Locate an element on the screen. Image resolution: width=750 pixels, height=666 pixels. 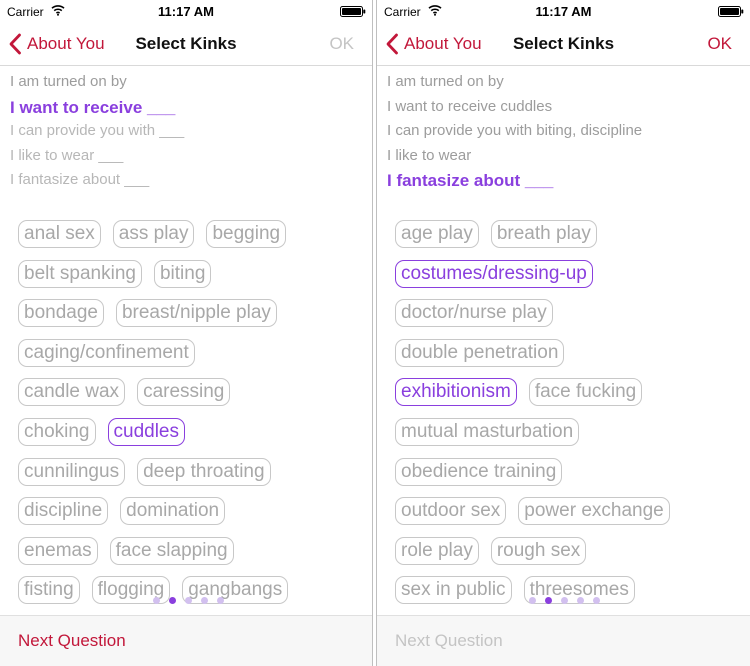
kink-tag: mutual masturbation is located at coordinates (487, 431).